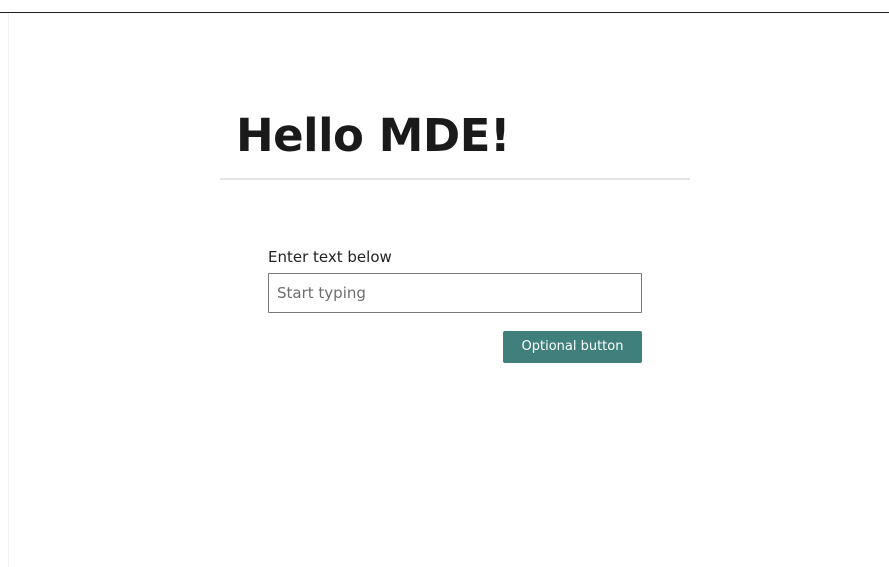 This screenshot has height=567, width=889. I want to click on title-divider, so click(455, 179).